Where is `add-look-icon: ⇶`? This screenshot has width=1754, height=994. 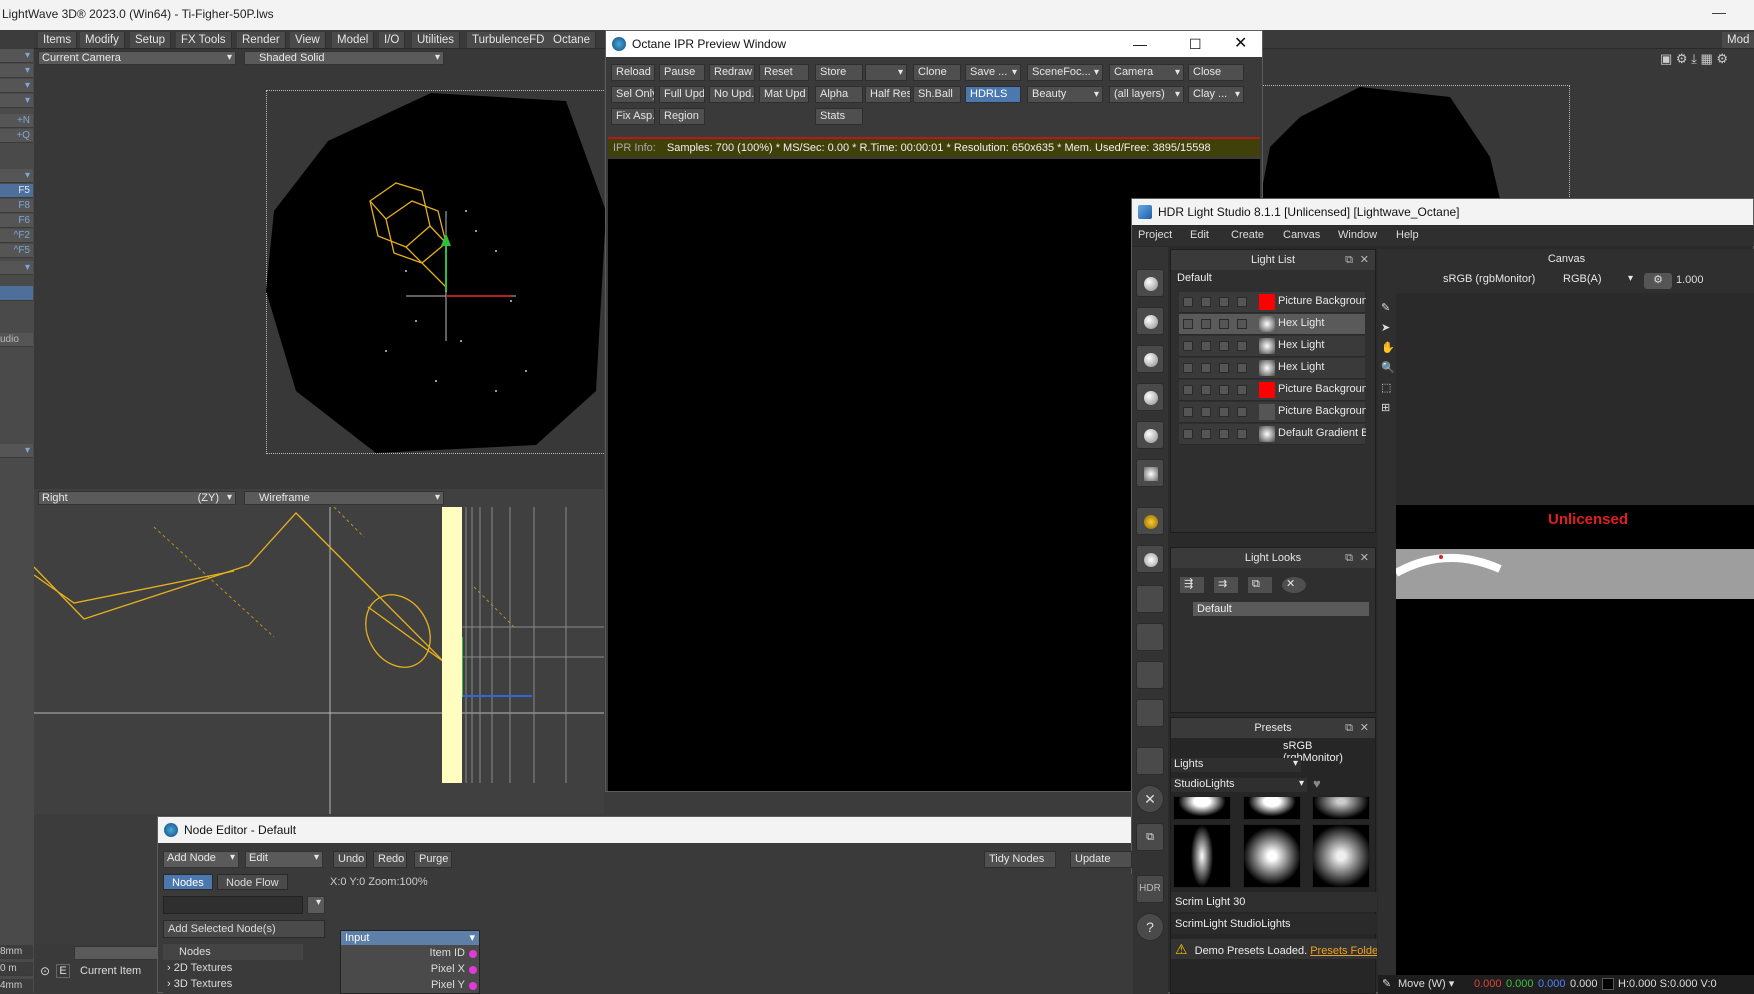 add-look-icon: ⇶ is located at coordinates (1192, 585).